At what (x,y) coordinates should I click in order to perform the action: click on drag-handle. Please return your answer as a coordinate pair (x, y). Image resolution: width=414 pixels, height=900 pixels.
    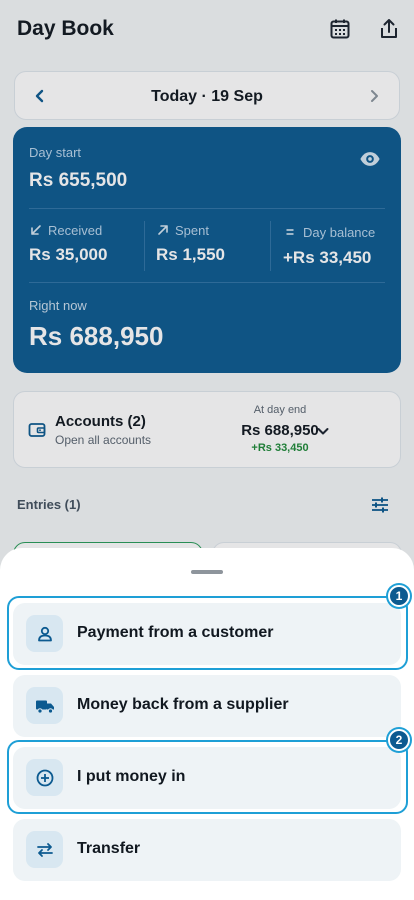
    Looking at the image, I should click on (207, 572).